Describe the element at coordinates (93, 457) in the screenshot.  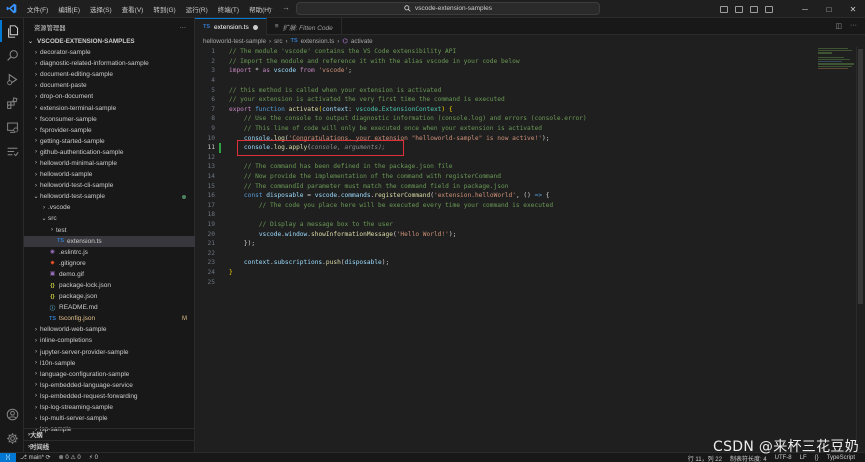
I see `ports-indicator: ⚡ 0` at that location.